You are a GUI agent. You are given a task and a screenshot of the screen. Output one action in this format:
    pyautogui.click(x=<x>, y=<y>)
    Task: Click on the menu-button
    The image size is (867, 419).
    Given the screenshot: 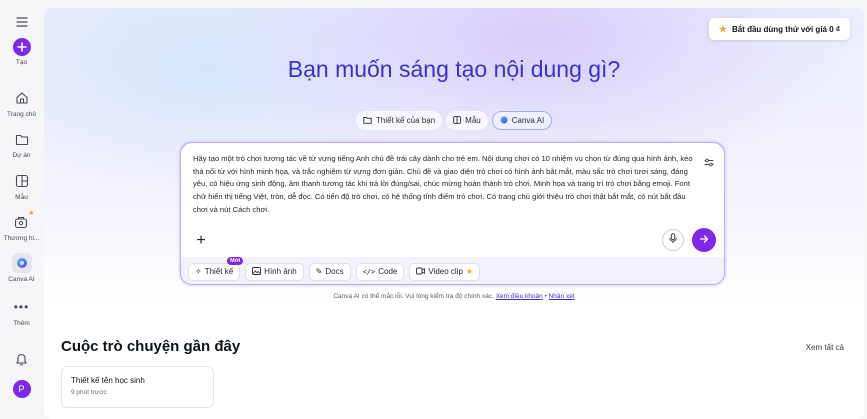 What is the action you would take?
    pyautogui.click(x=21, y=22)
    